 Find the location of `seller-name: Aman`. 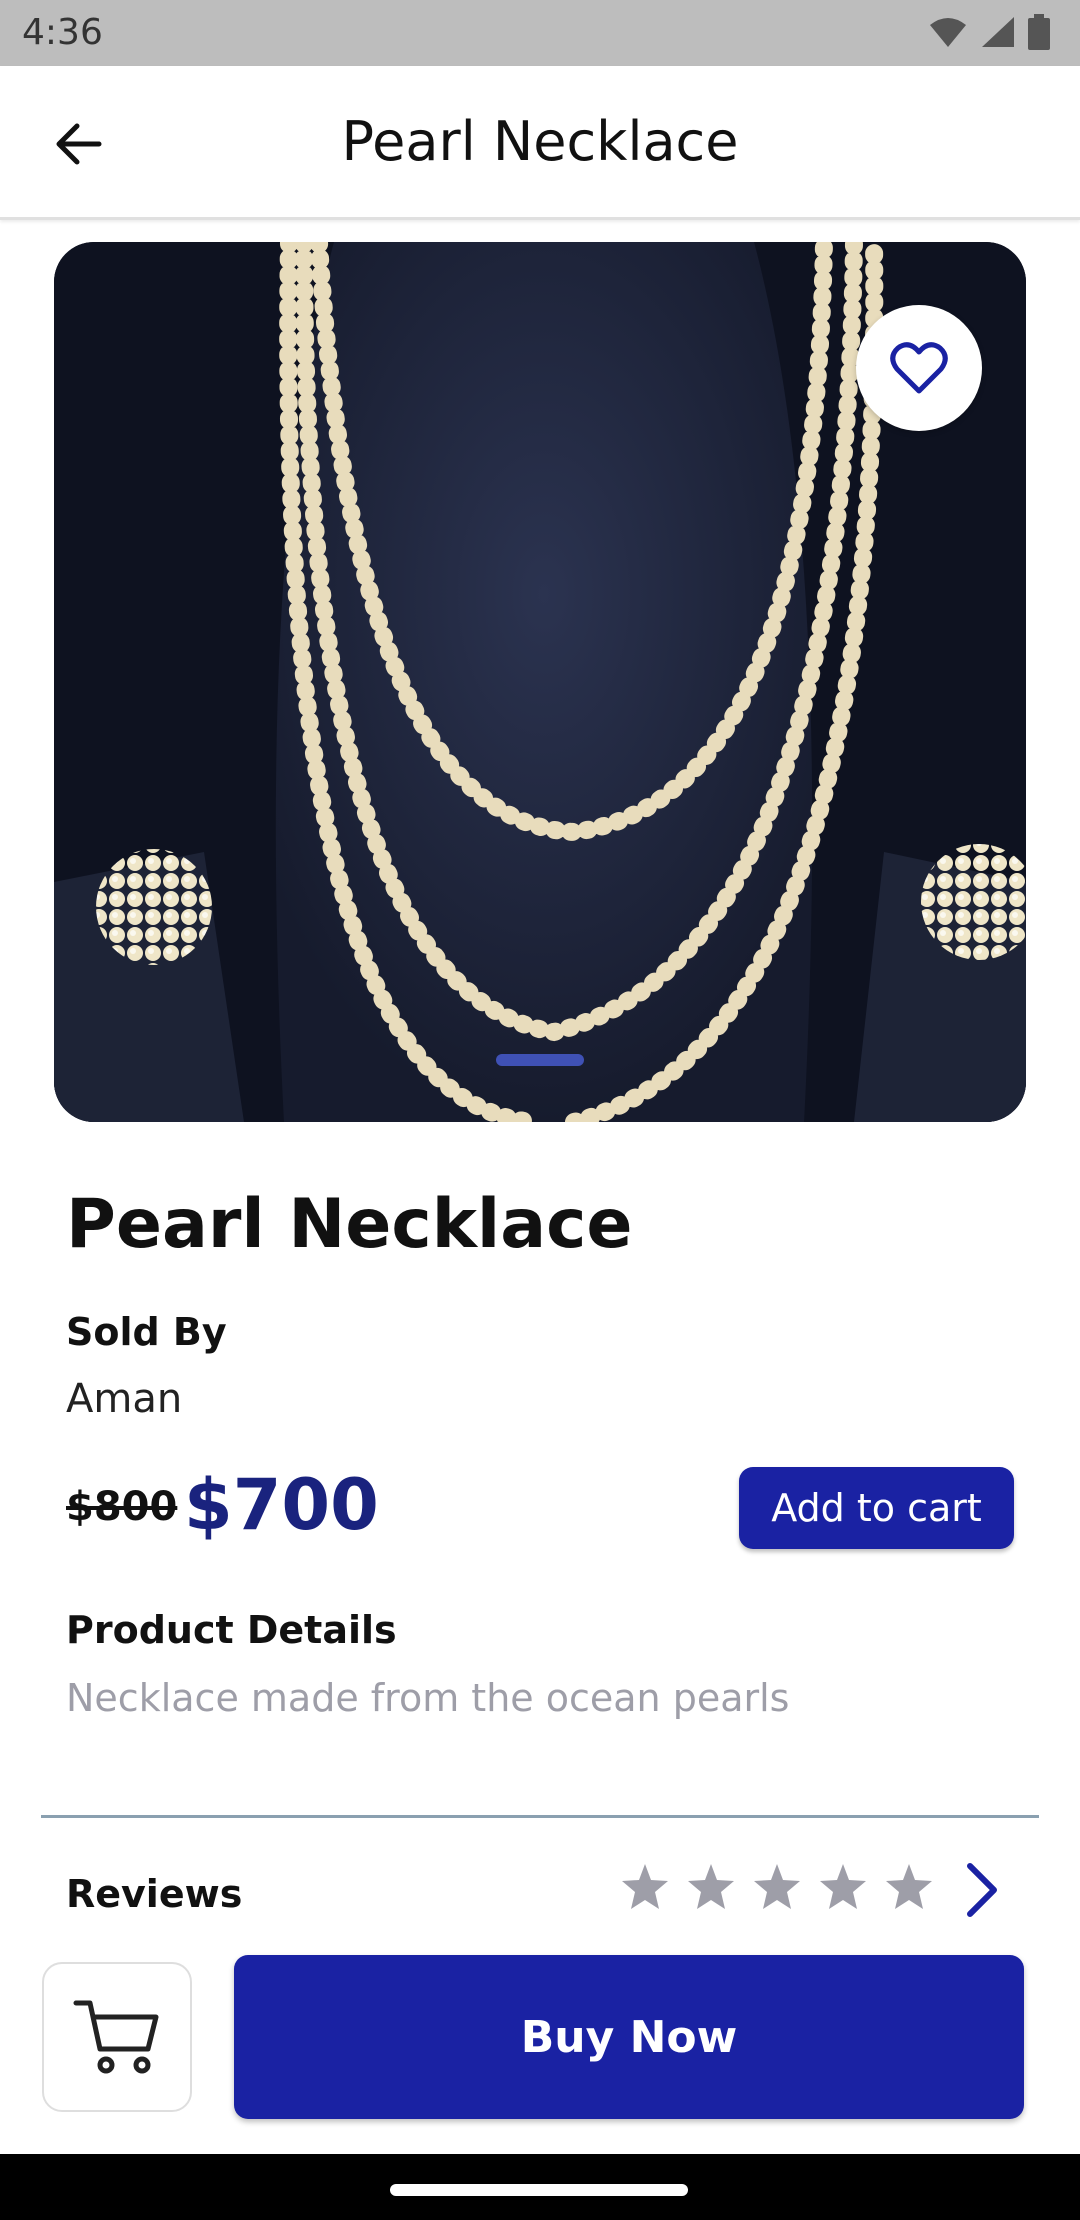

seller-name: Aman is located at coordinates (124, 1399).